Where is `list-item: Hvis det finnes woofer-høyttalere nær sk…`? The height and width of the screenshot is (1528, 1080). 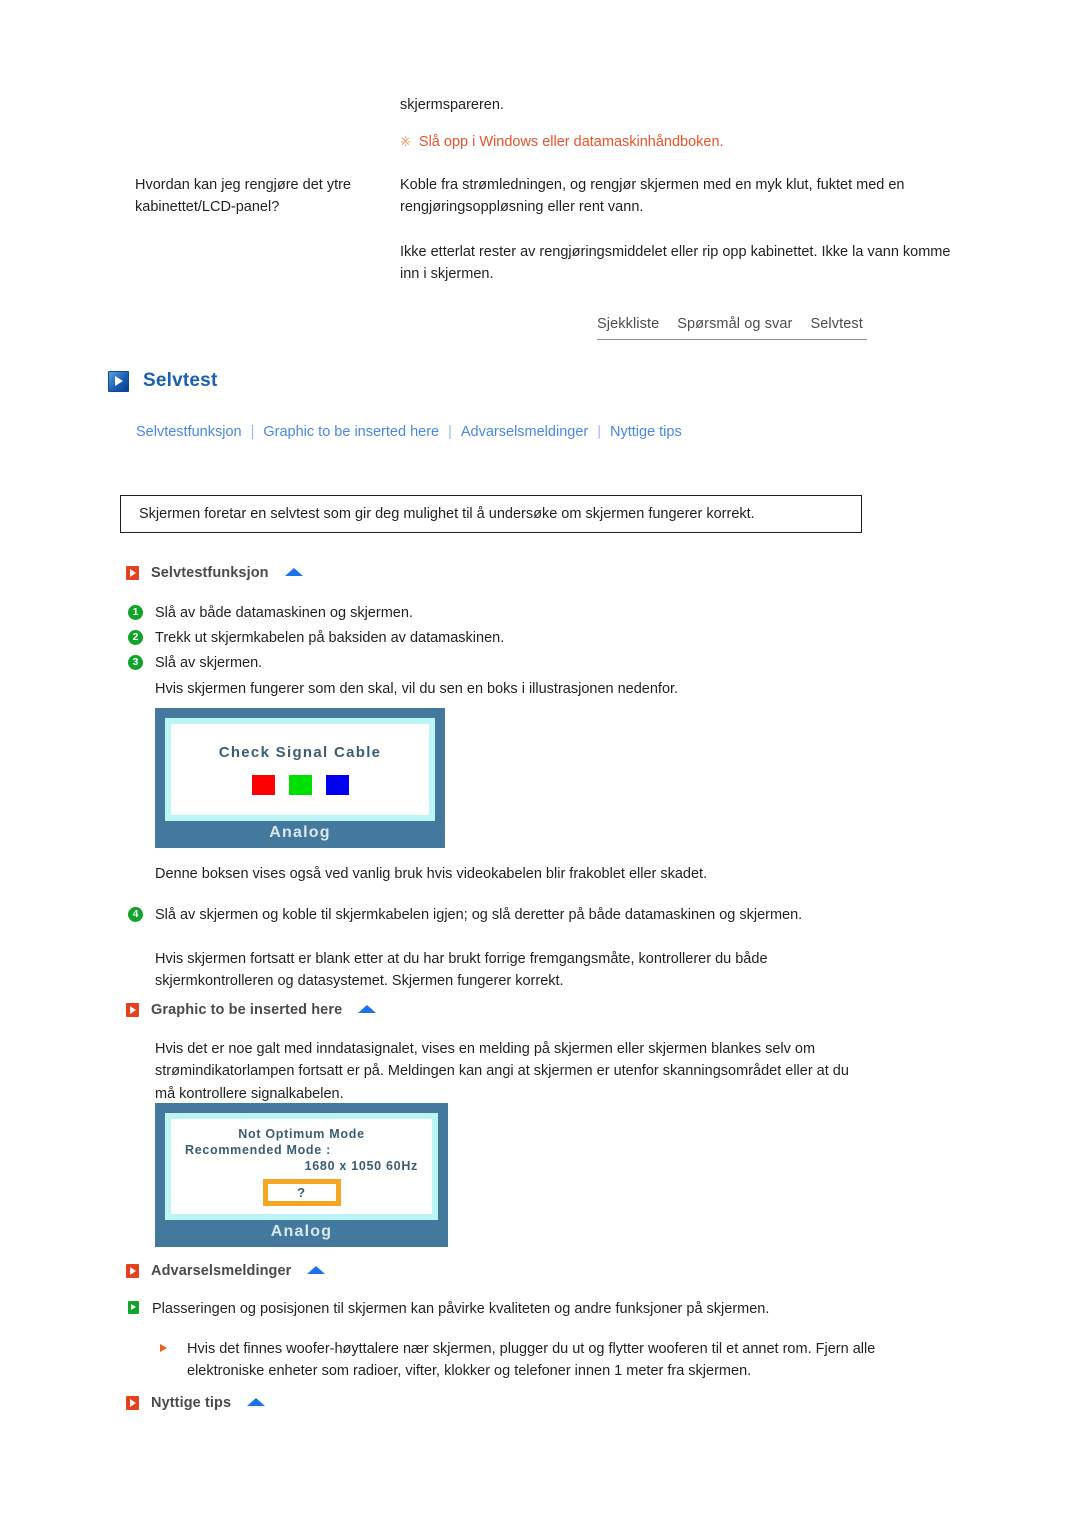
list-item: Hvis det finnes woofer-høyttalere nær sk… is located at coordinates (525, 1360).